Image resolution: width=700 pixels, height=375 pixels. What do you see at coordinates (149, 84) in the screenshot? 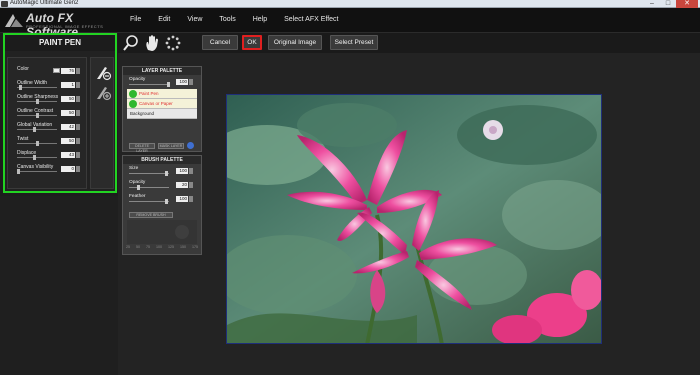
I see `layer-opacity-track` at bounding box center [149, 84].